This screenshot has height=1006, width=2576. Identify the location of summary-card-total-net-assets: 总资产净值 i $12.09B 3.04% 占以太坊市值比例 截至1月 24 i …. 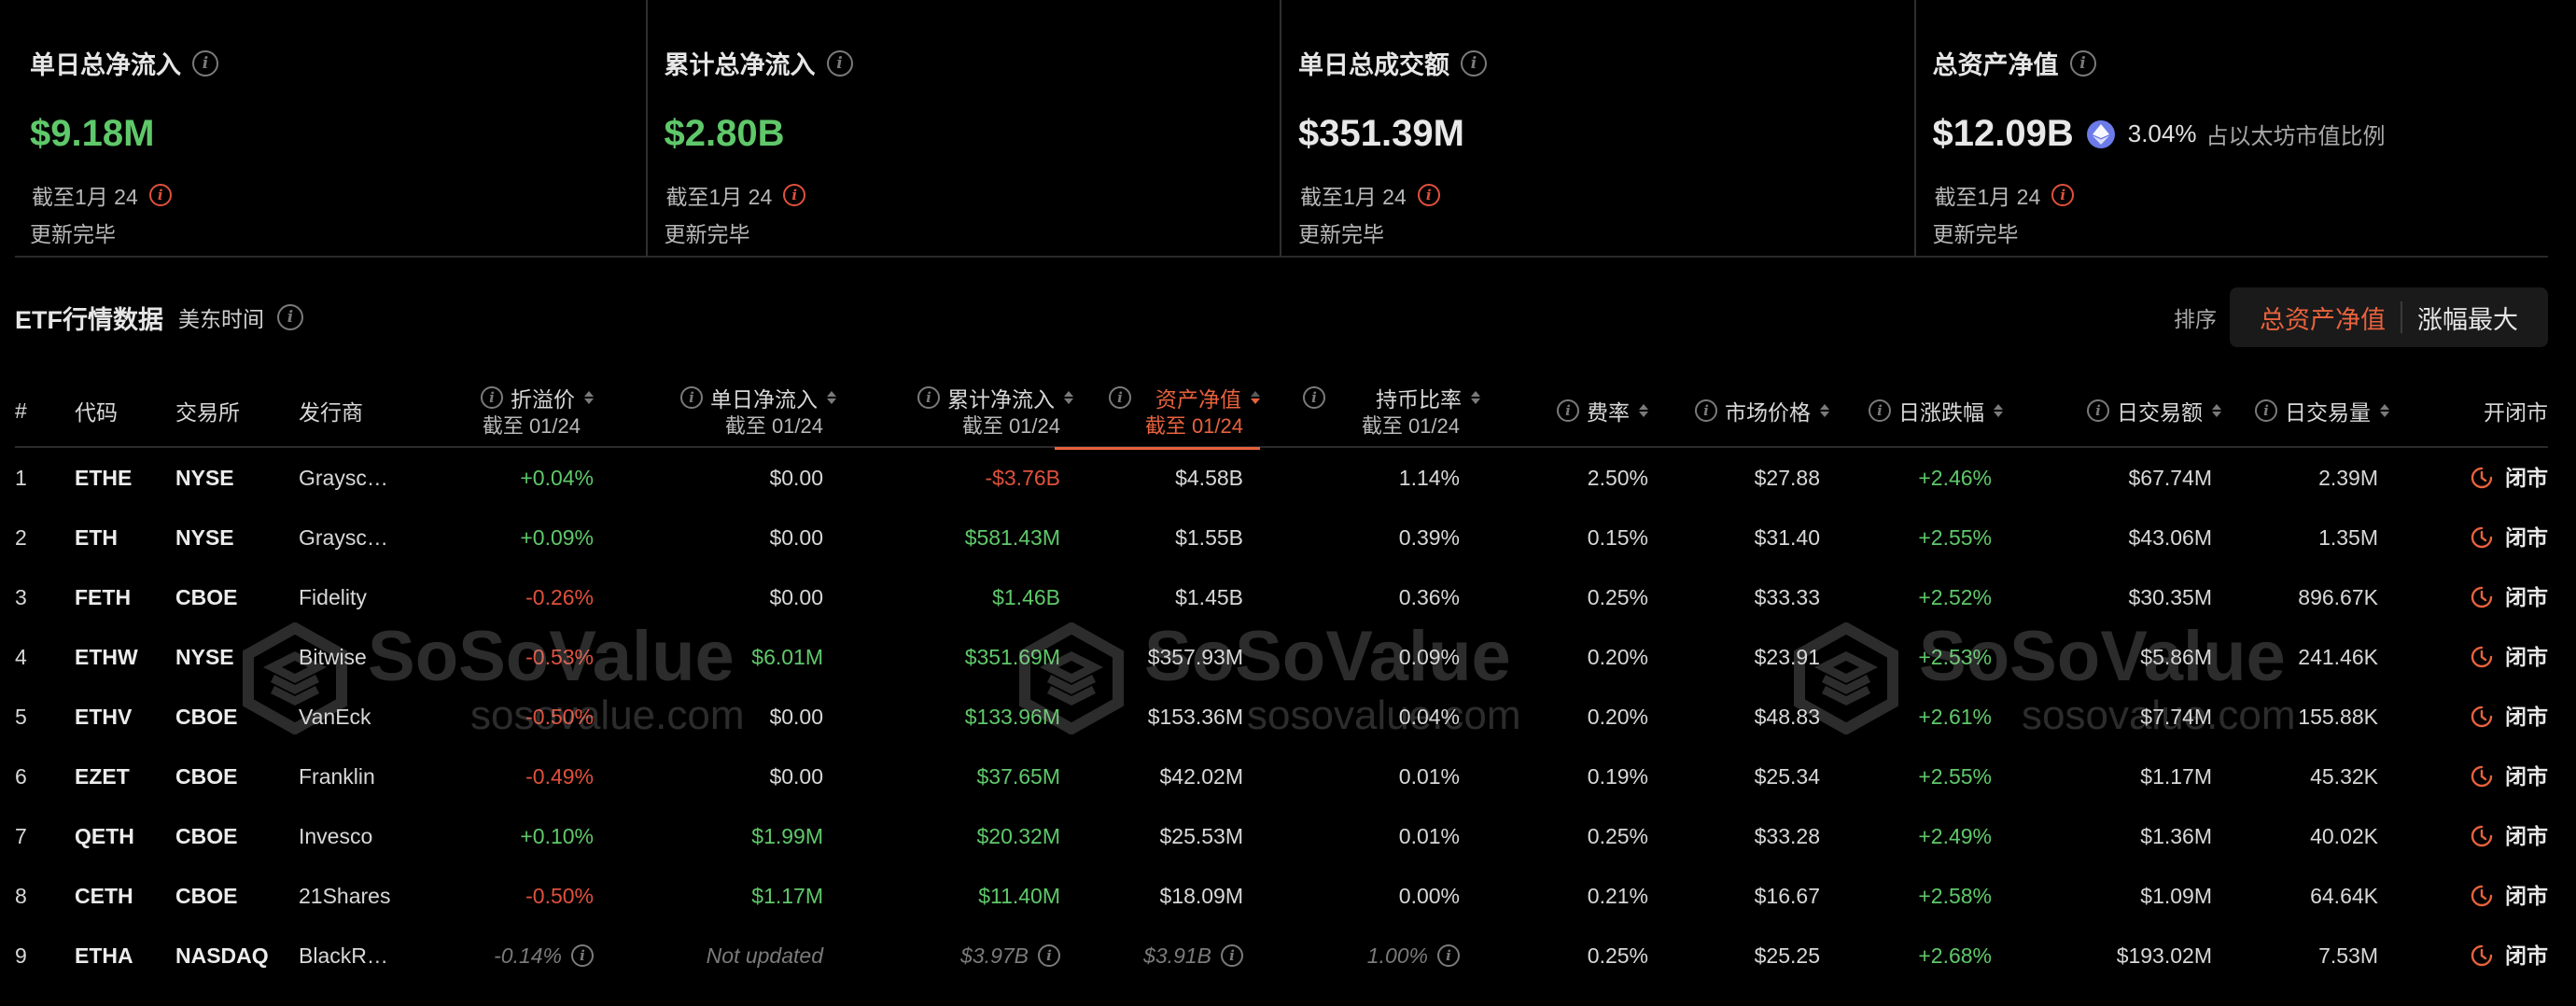
(2231, 128).